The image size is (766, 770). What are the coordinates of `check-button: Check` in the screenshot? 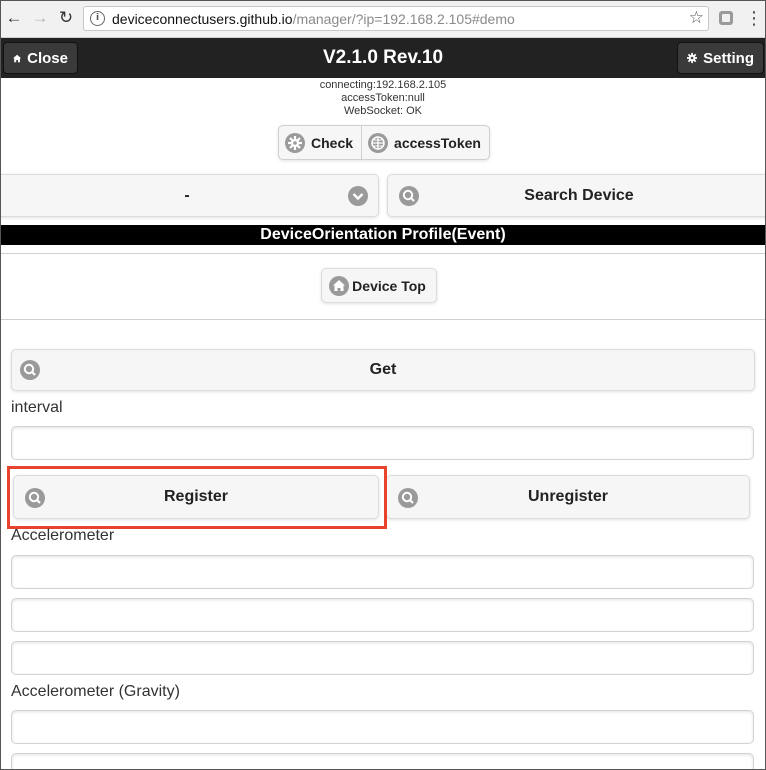 It's located at (320, 142).